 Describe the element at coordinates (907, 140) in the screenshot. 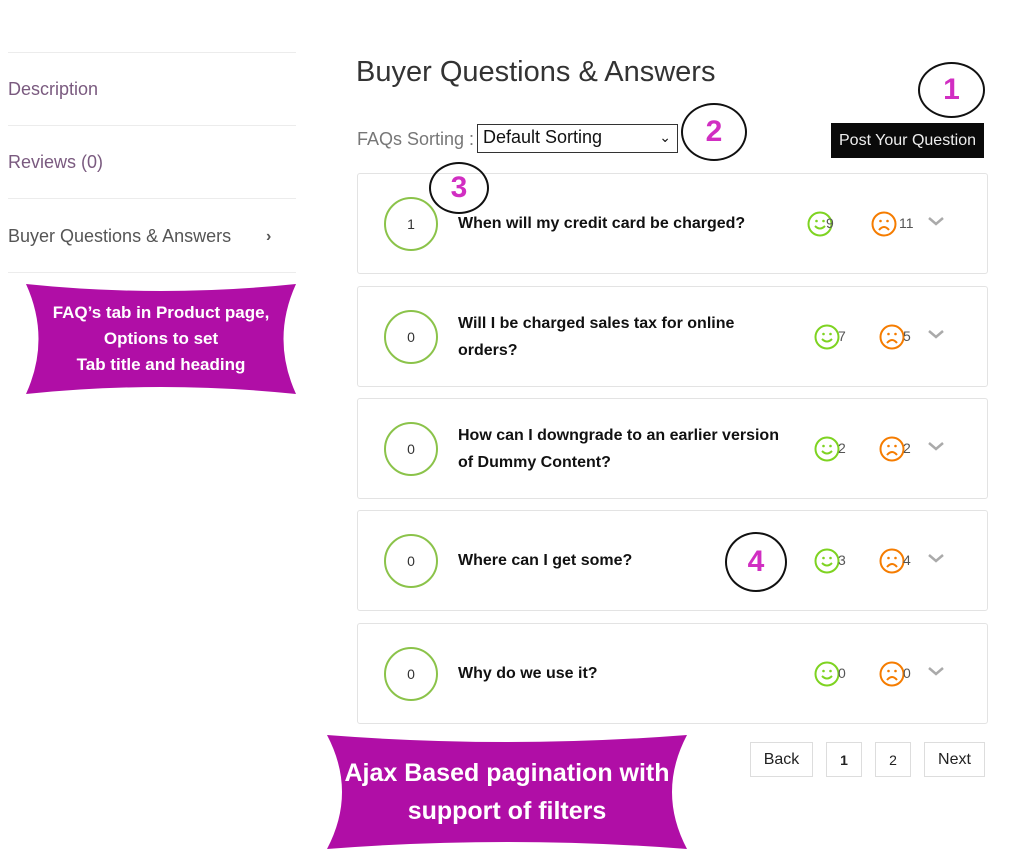

I see `post-question-button: Post Your Question` at that location.